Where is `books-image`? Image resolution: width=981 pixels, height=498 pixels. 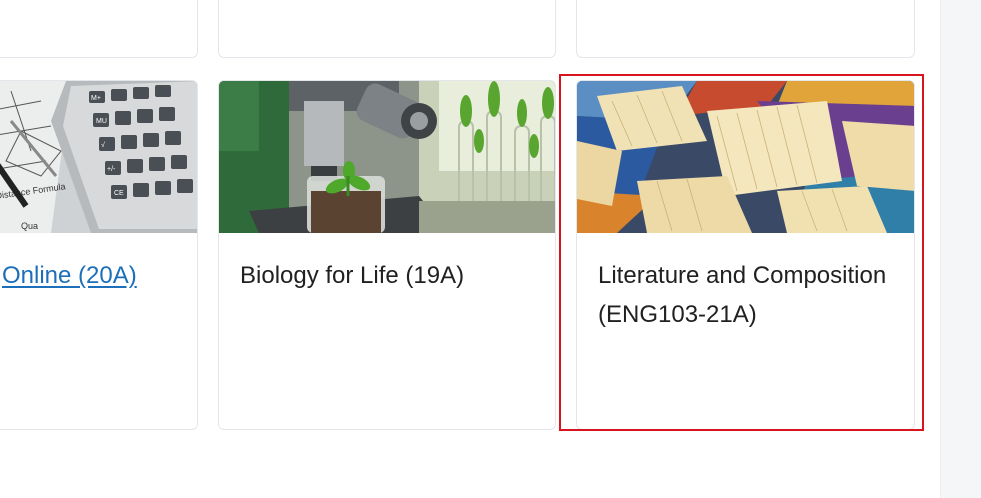 books-image is located at coordinates (745, 157).